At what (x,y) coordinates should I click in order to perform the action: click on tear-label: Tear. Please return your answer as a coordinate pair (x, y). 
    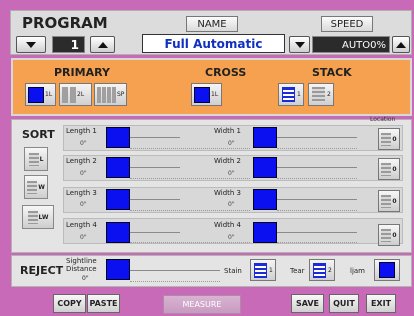
    Looking at the image, I should click on (297, 271).